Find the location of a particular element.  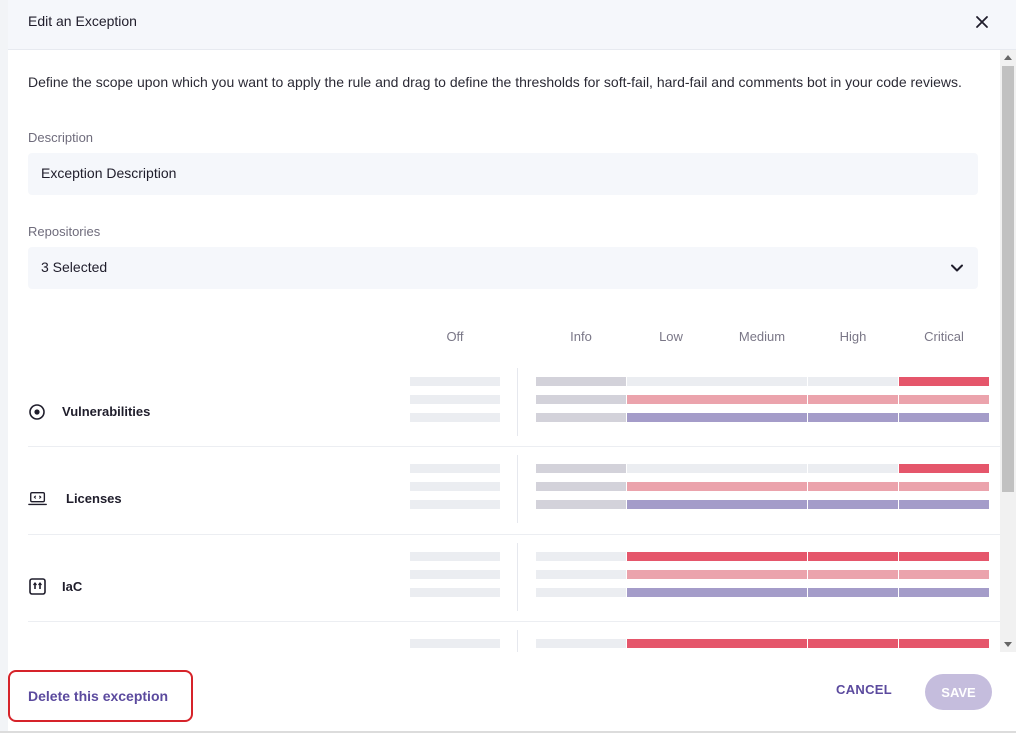

scroll-up-icon is located at coordinates (1008, 57).